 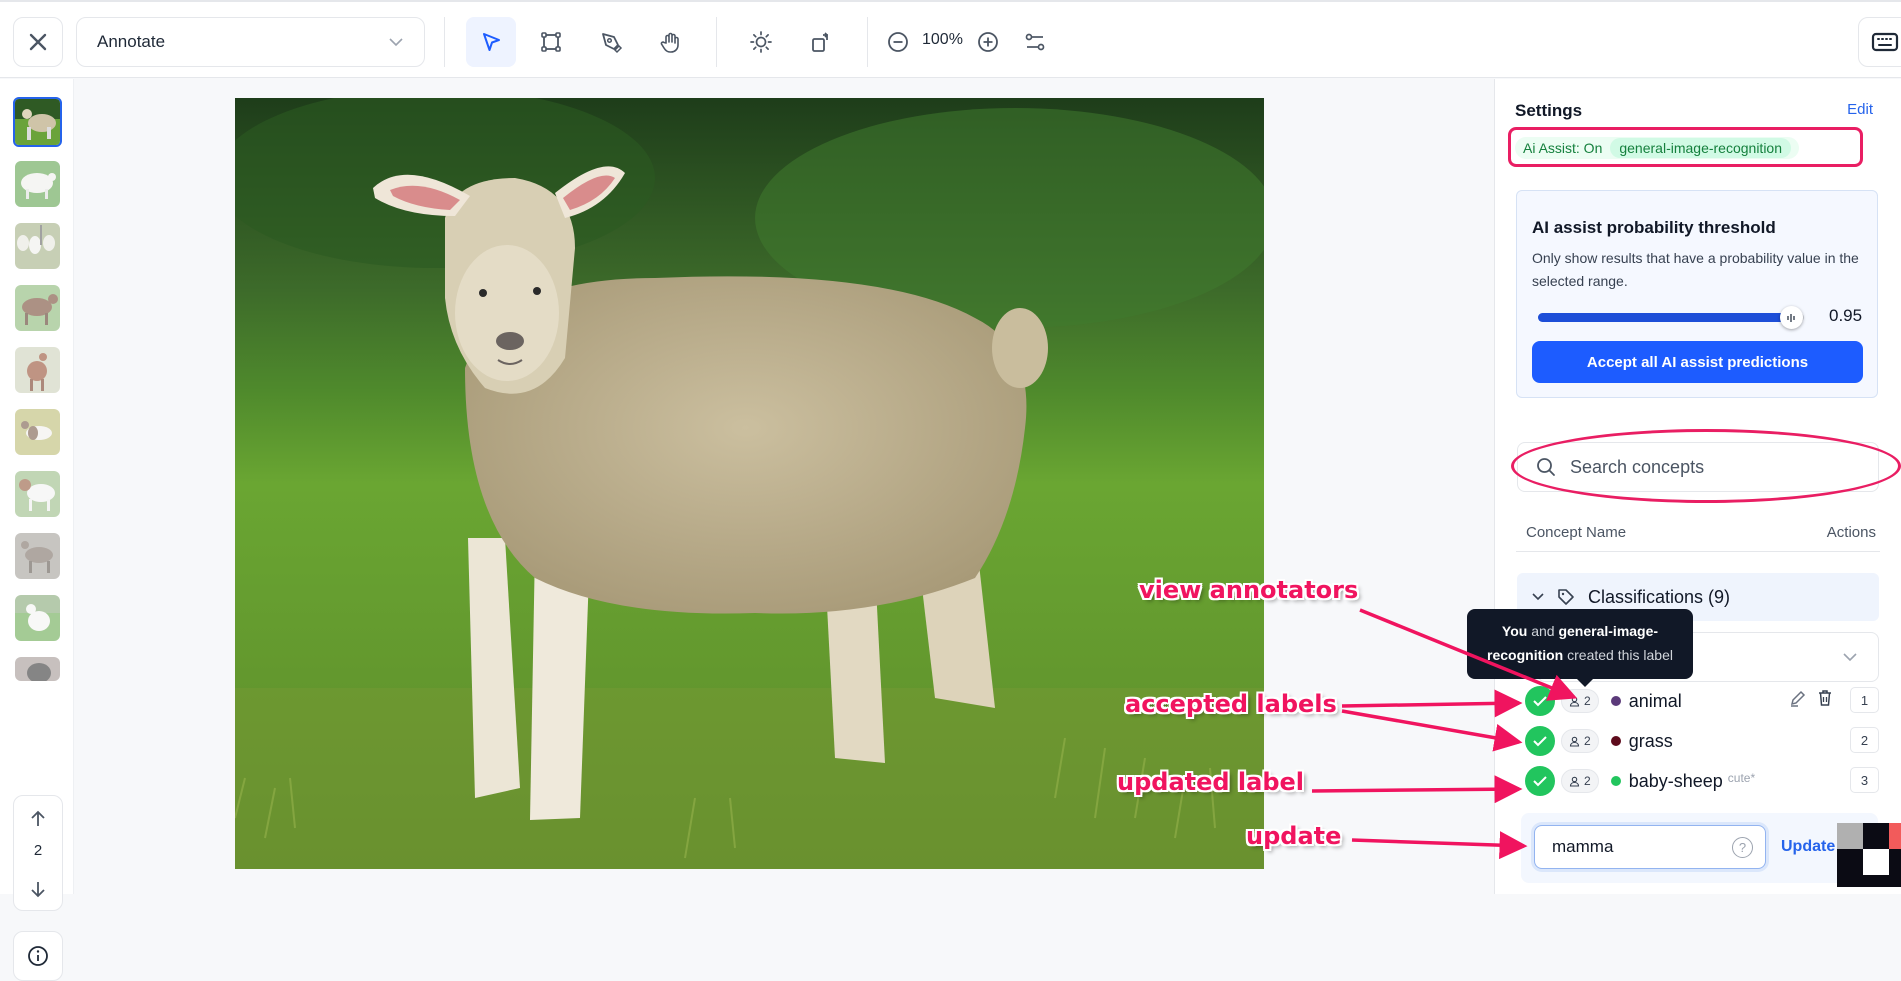 I want to click on zoom-in-button, so click(x=988, y=42).